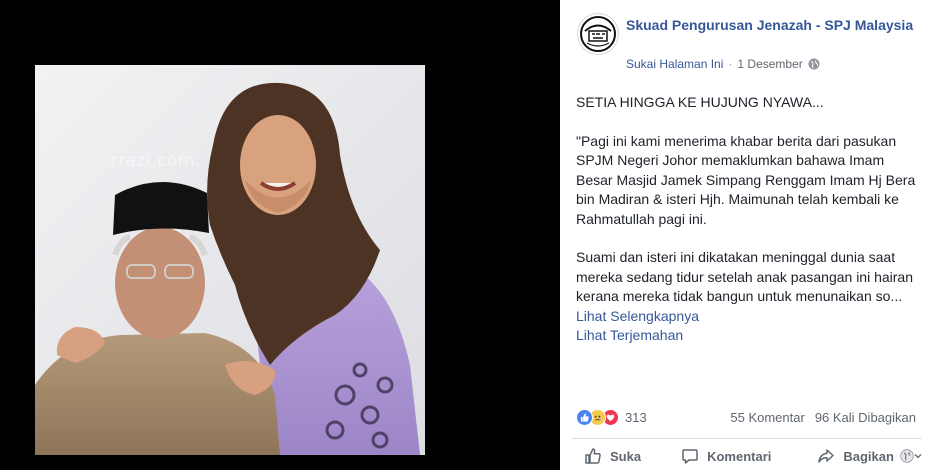  I want to click on see-translation-link: Lihat Terjemahan, so click(748, 336).